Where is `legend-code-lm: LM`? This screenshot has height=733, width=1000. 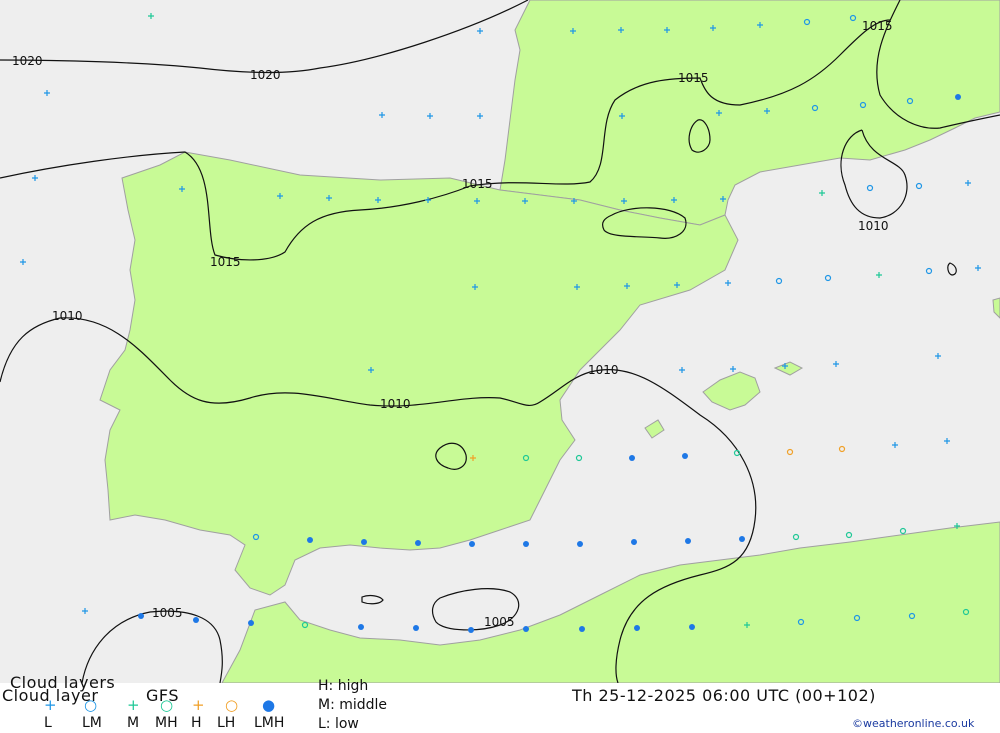 legend-code-lm: LM is located at coordinates (92, 723).